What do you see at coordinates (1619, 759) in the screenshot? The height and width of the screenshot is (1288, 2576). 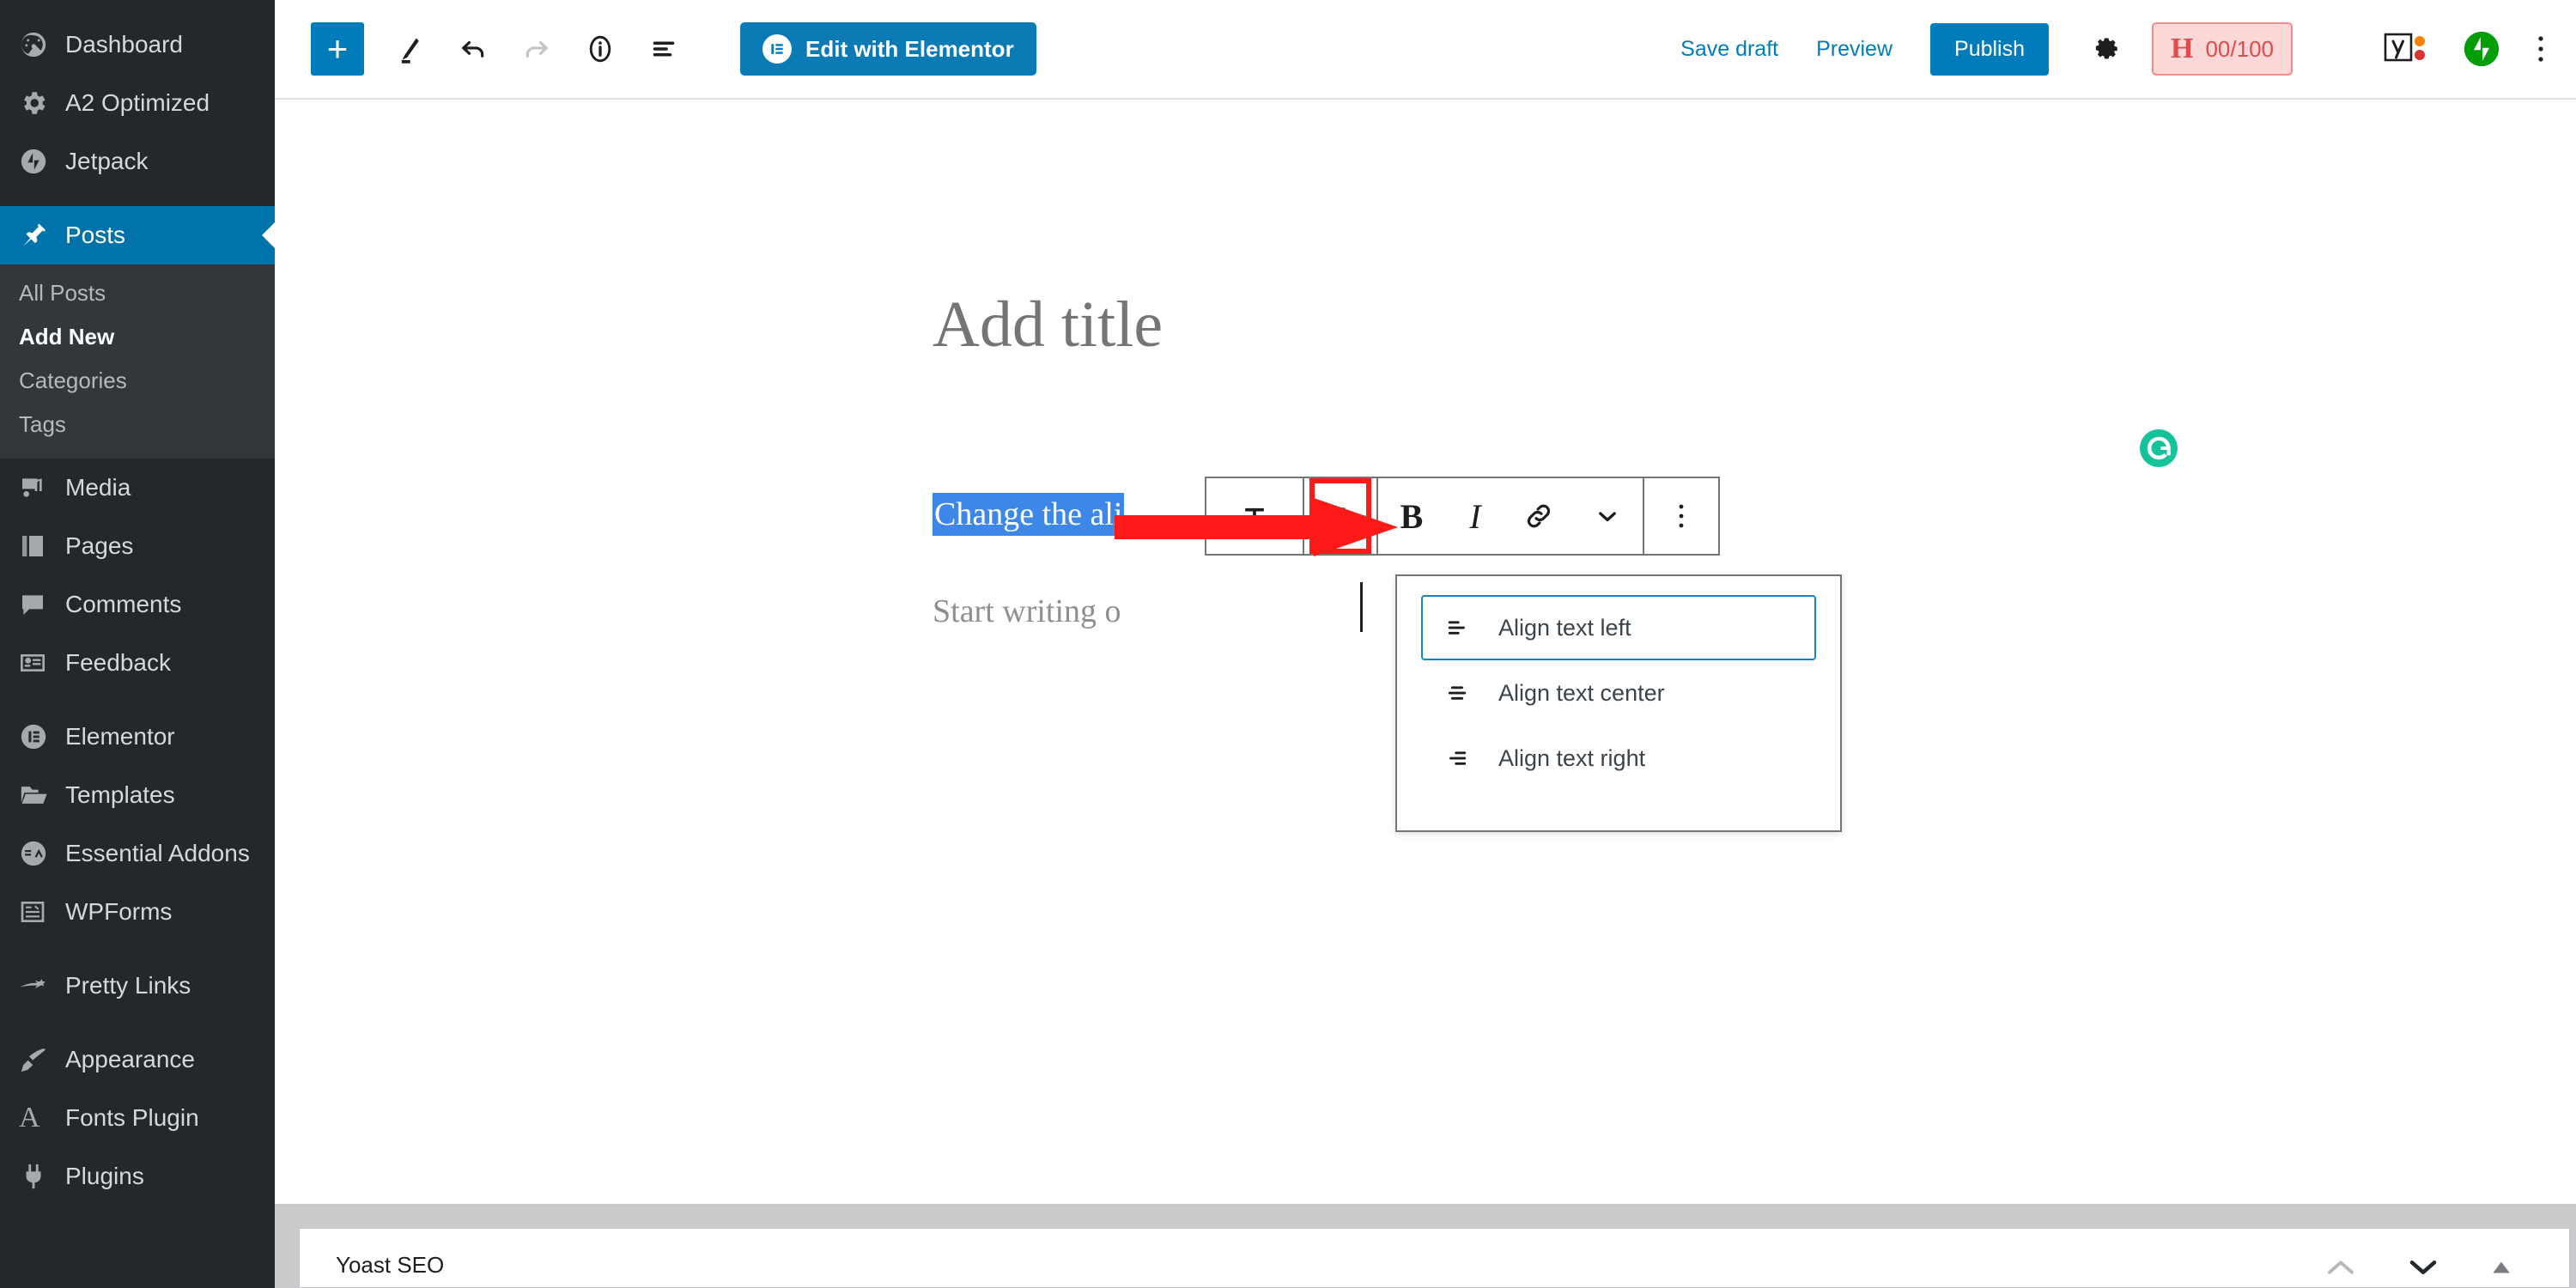 I see `menu-item-align-text-right: Align text right` at bounding box center [1619, 759].